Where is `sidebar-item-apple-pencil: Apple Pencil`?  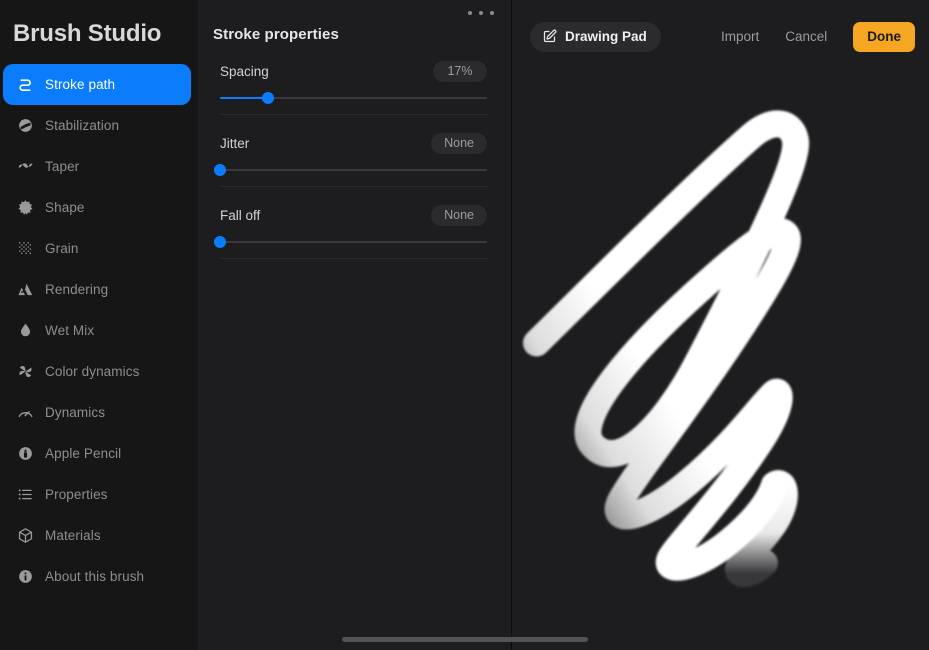
sidebar-item-apple-pencil: Apple Pencil is located at coordinates (97, 453).